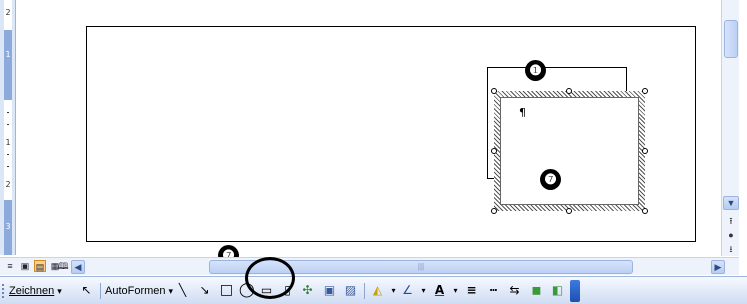 Image resolution: width=747 pixels, height=304 pixels. Describe the element at coordinates (471, 290) in the screenshot. I see `line-style-icon: ≡` at that location.